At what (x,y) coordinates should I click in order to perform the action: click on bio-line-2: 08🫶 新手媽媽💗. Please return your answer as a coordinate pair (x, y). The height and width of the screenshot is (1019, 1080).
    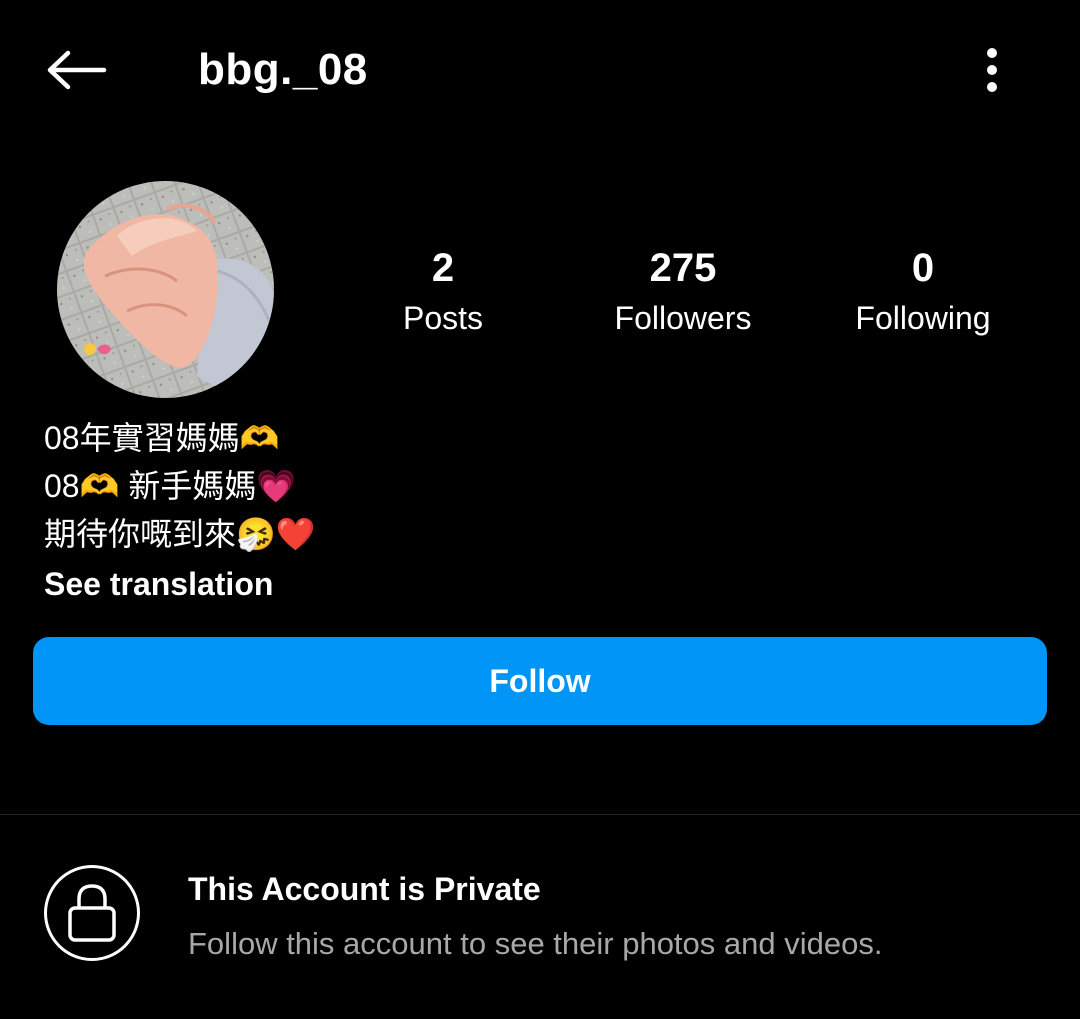
    Looking at the image, I should click on (170, 486).